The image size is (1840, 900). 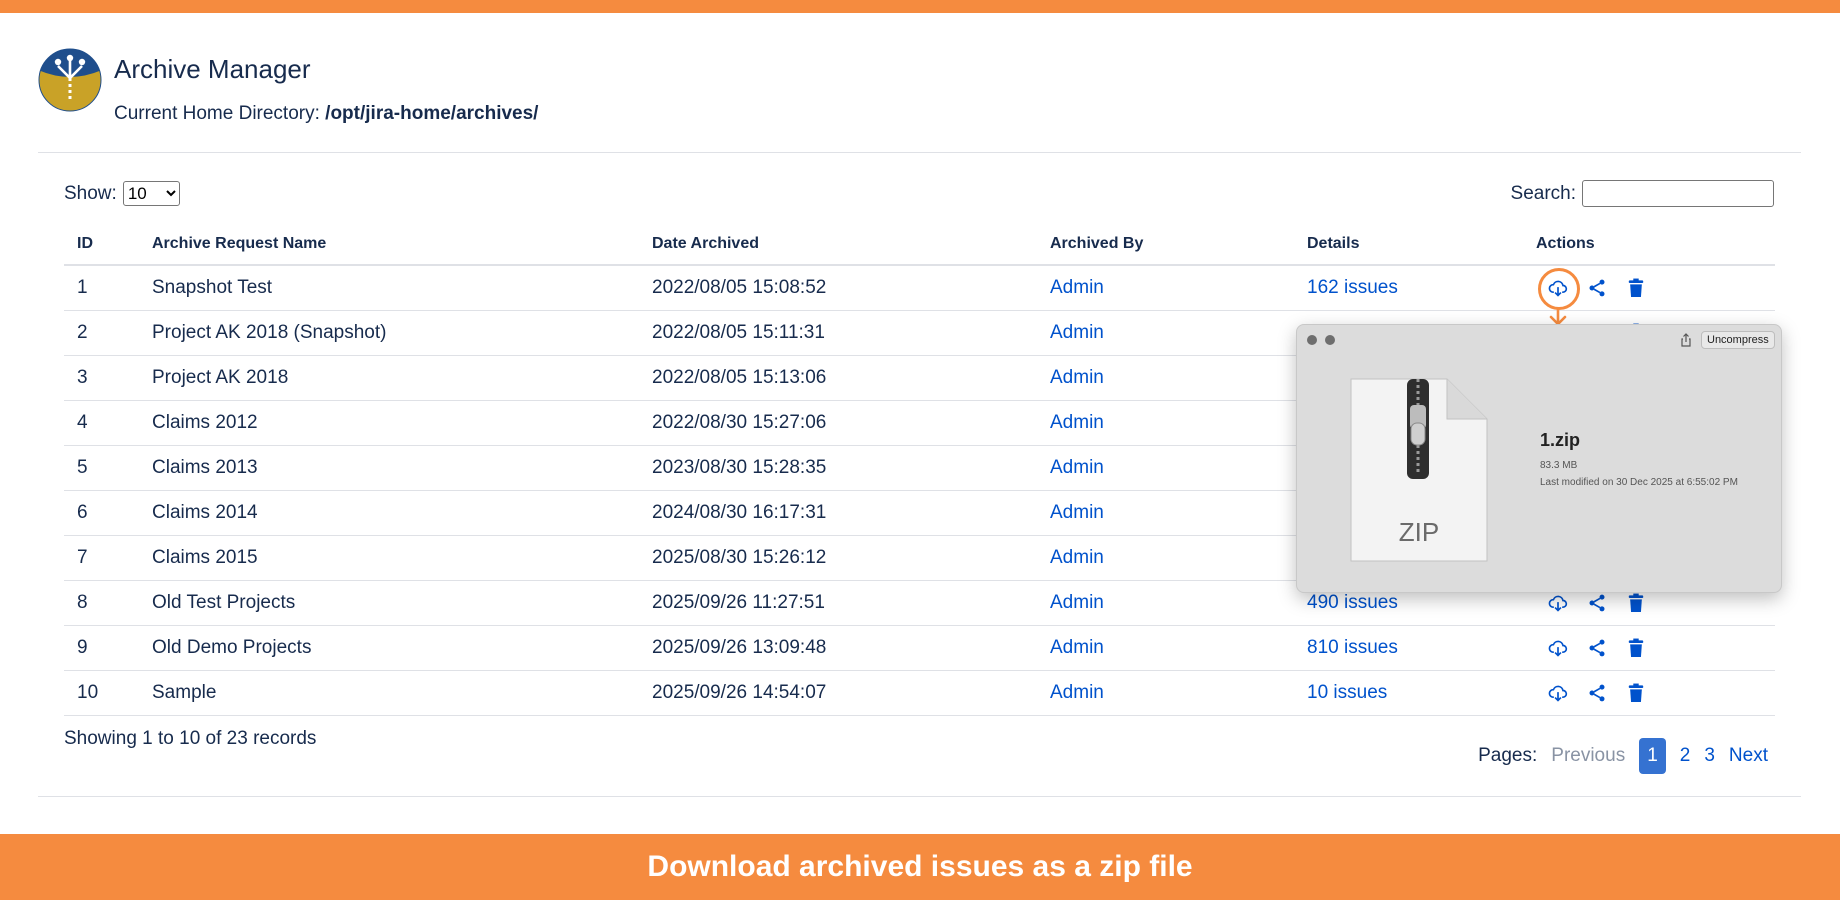 What do you see at coordinates (1330, 340) in the screenshot?
I see `minimize-window-icon` at bounding box center [1330, 340].